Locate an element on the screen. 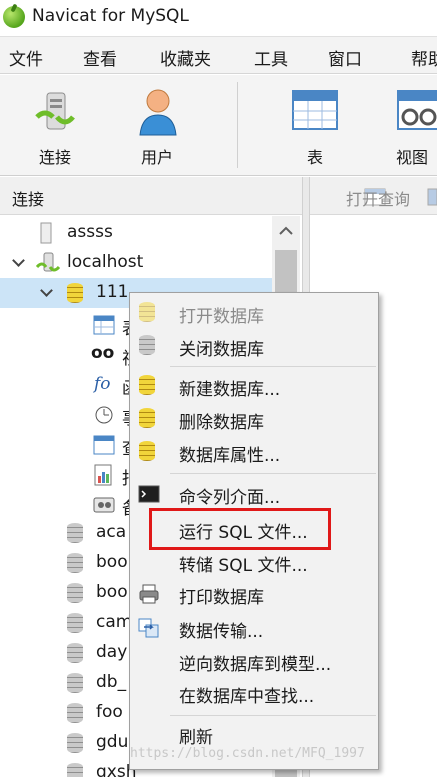 The height and width of the screenshot is (777, 437). table-label: 表 is located at coordinates (314, 157).